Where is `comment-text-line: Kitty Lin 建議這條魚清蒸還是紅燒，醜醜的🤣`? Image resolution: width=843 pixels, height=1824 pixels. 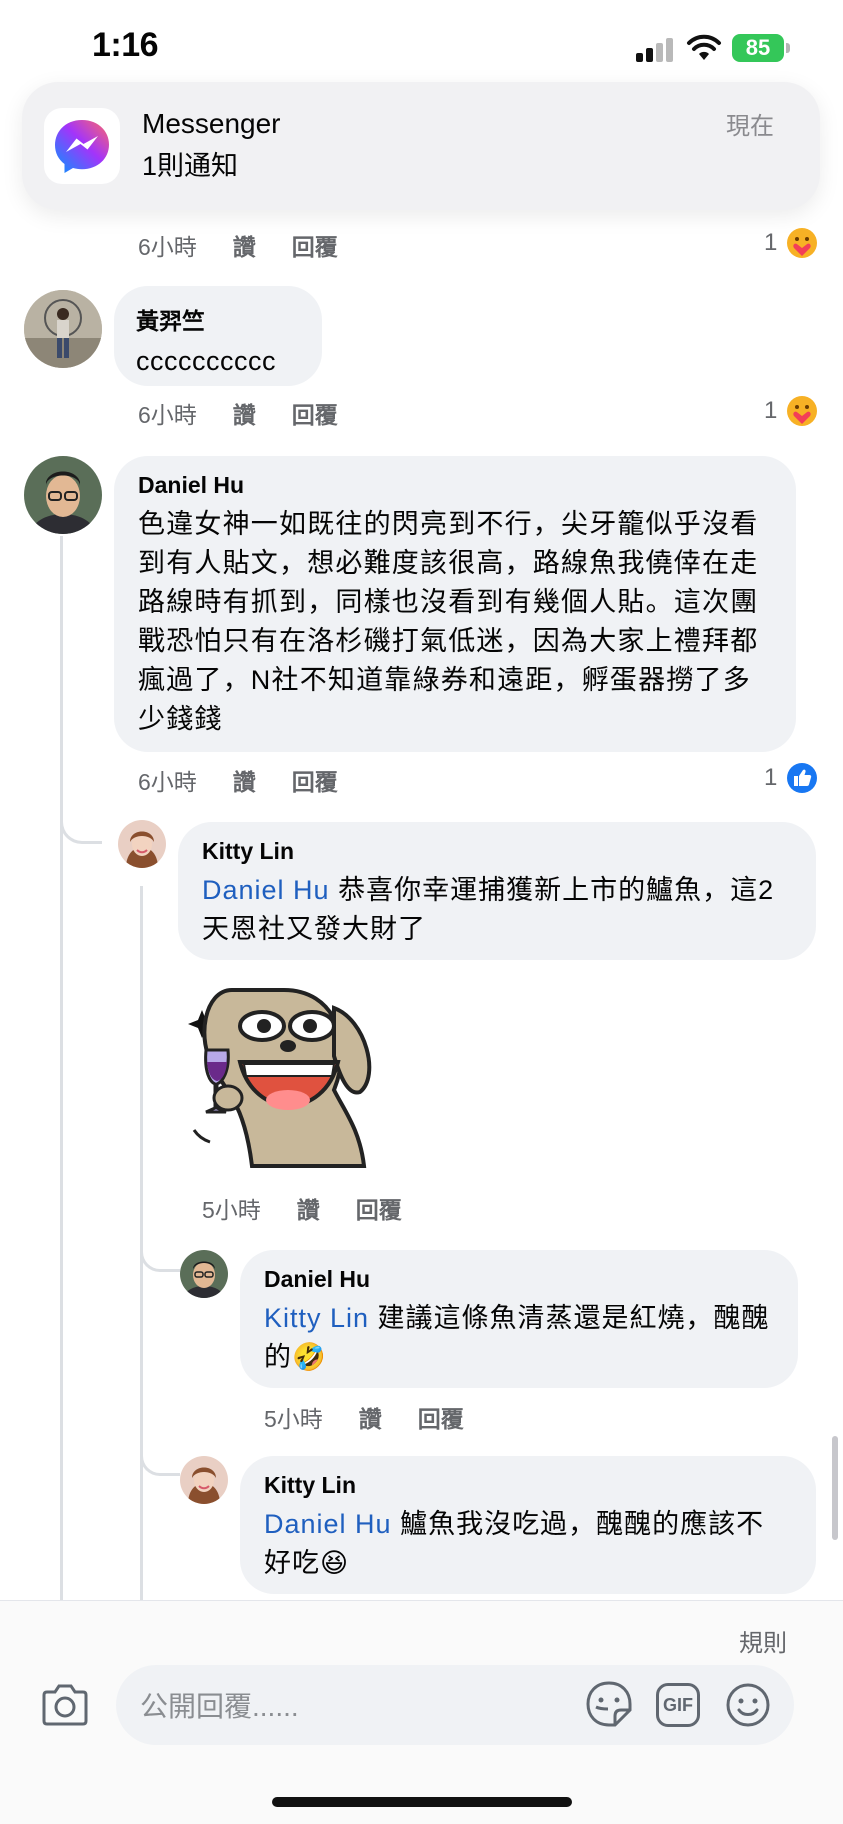 comment-text-line: Kitty Lin 建議這條魚清蒸還是紅燒，醜醜的🤣 is located at coordinates (519, 1338).